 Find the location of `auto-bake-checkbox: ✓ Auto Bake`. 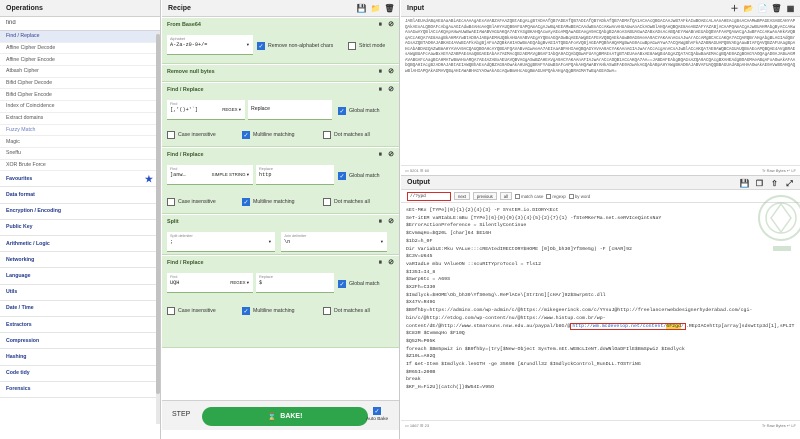

auto-bake-checkbox: ✓ Auto Bake is located at coordinates (377, 414).